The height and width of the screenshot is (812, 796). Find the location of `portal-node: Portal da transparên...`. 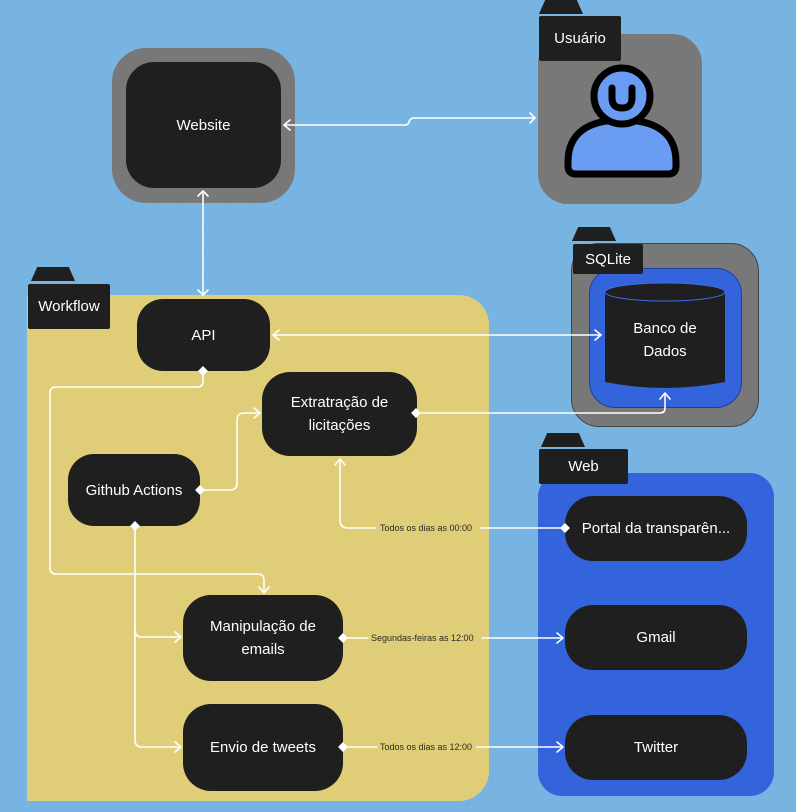

portal-node: Portal da transparên... is located at coordinates (656, 528).